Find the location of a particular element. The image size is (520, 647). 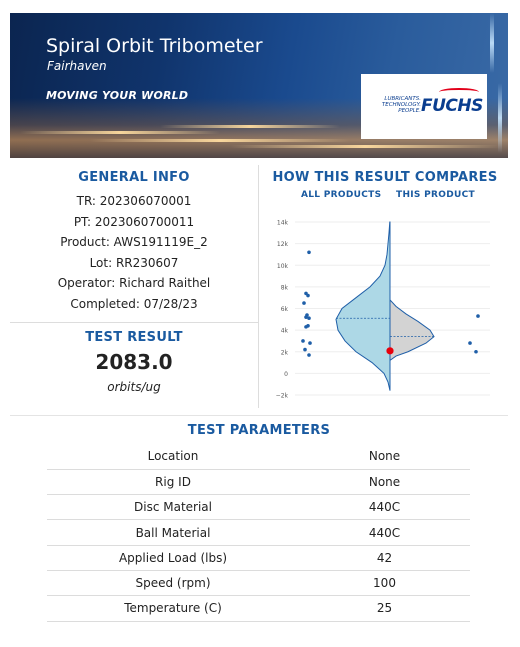

y-tick-label: 12k is located at coordinates (283, 244).